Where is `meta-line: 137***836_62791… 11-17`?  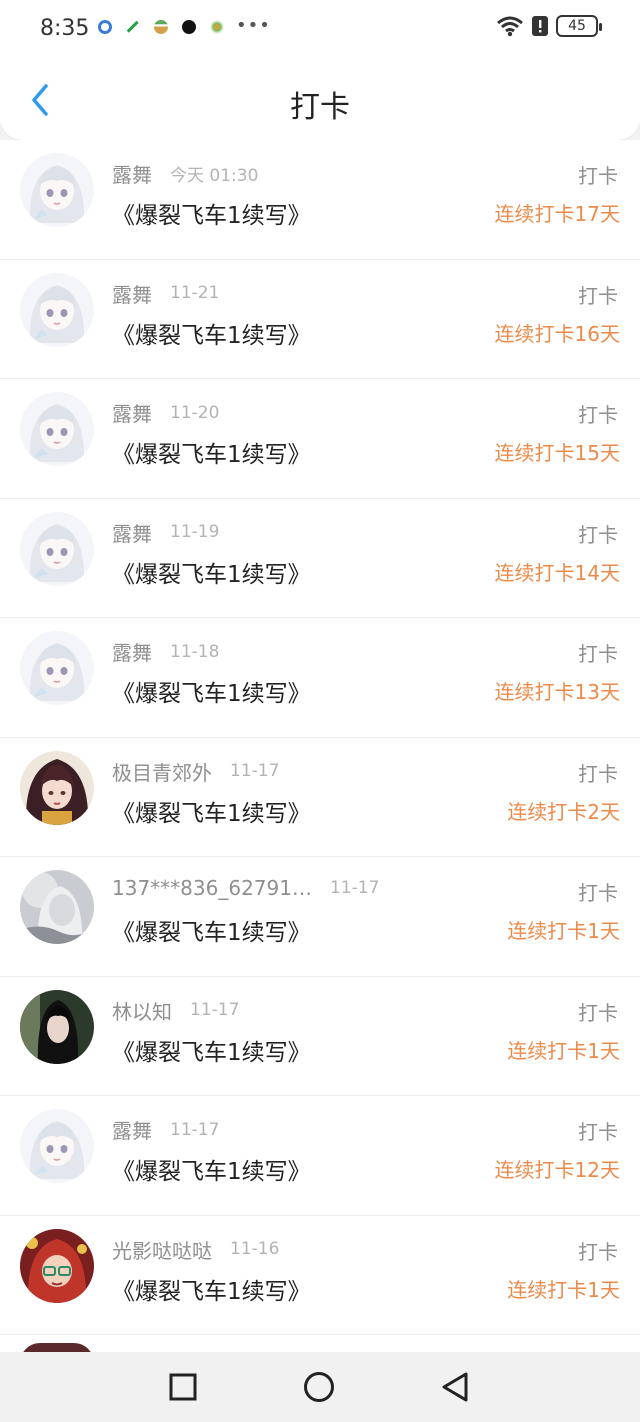
meta-line: 137***836_62791… 11-17 is located at coordinates (245, 888).